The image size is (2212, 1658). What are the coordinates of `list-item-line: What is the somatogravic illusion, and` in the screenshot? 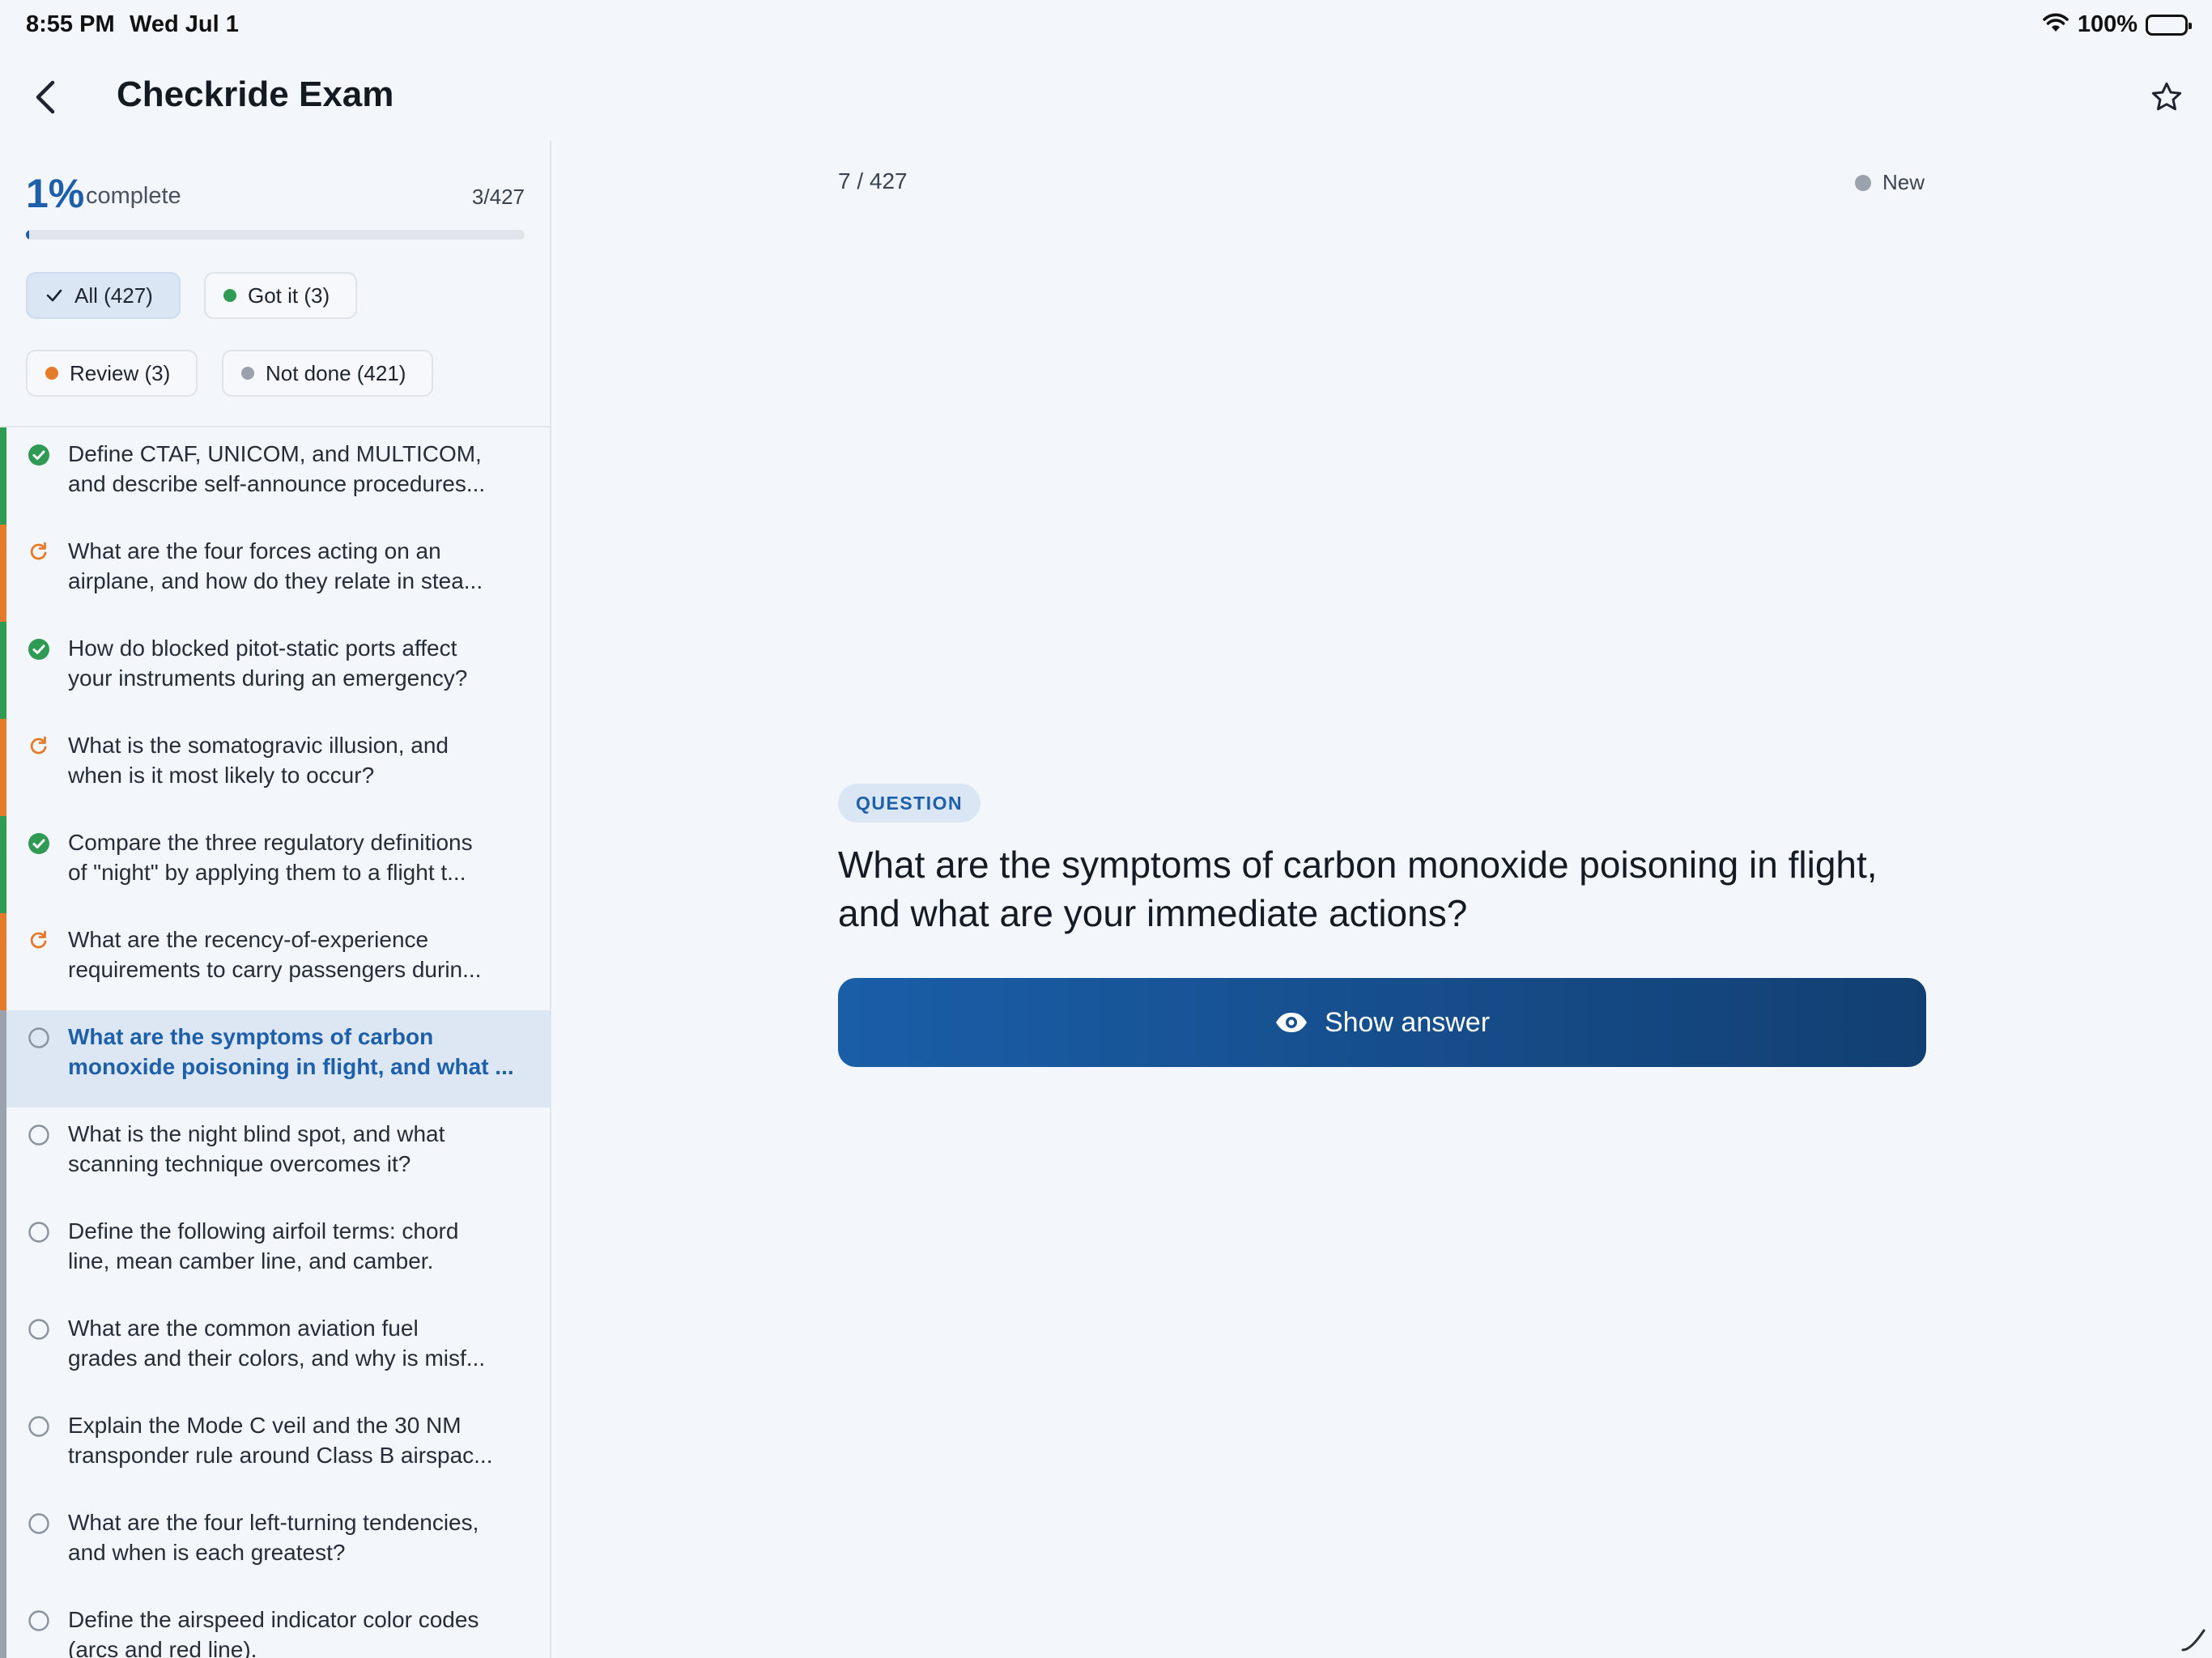 It's located at (259, 745).